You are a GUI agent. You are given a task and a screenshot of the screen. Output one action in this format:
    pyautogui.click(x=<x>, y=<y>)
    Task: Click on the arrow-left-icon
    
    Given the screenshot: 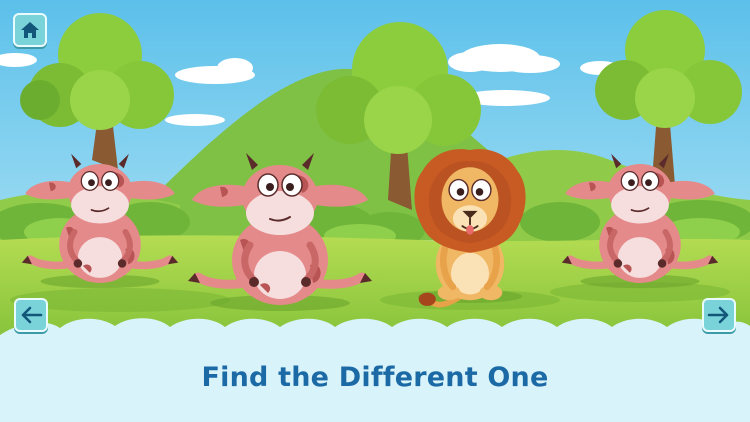 What is the action you would take?
    pyautogui.click(x=32, y=315)
    